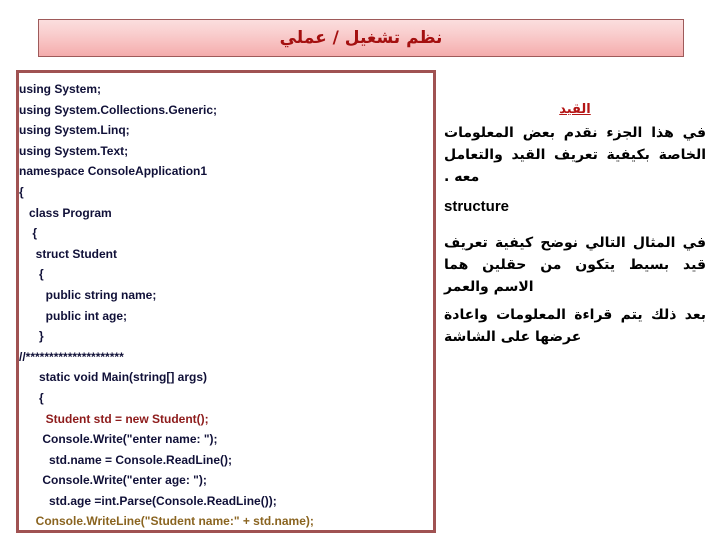 This screenshot has height=540, width=720. What do you see at coordinates (118, 109) in the screenshot?
I see `code-line: using System.Collections.Generic;` at bounding box center [118, 109].